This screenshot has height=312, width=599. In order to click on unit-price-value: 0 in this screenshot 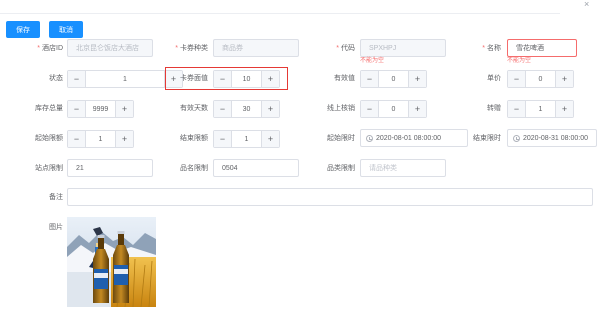, I will do `click(540, 79)`.